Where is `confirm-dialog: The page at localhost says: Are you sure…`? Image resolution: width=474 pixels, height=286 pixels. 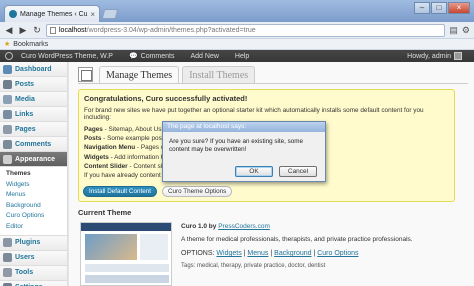
confirm-dialog: The page at localhost says: Are you sure… is located at coordinates (244, 151).